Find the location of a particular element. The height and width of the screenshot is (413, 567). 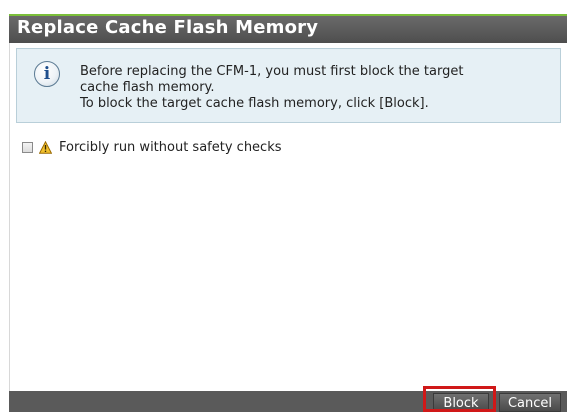

force-run-option: Forcibly run without safety checks is located at coordinates (152, 147).